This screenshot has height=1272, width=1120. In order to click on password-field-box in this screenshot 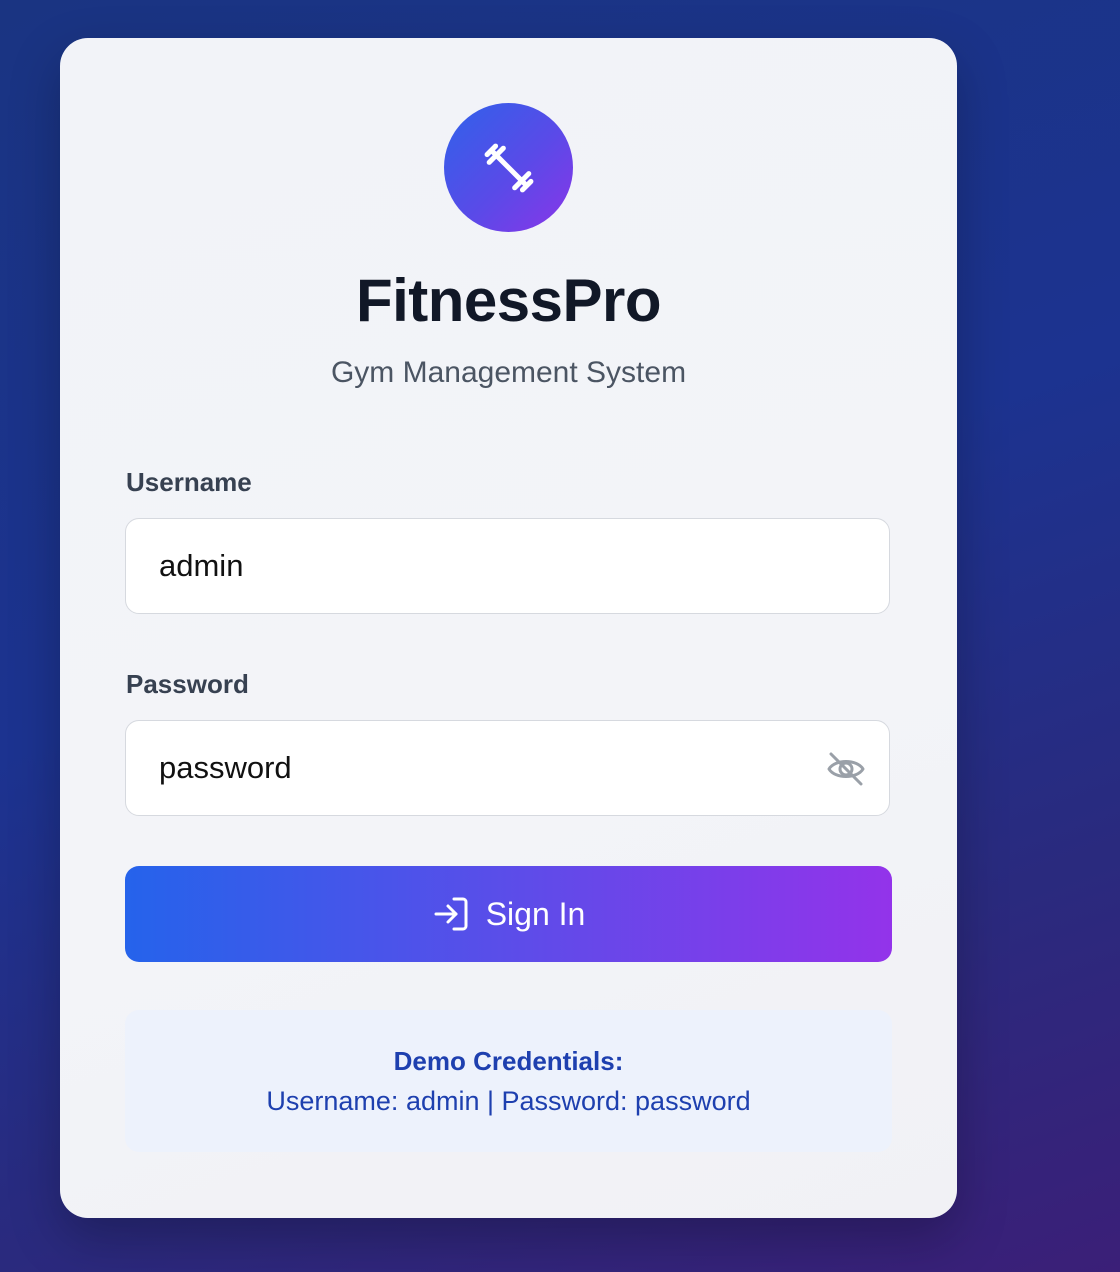, I will do `click(507, 768)`.